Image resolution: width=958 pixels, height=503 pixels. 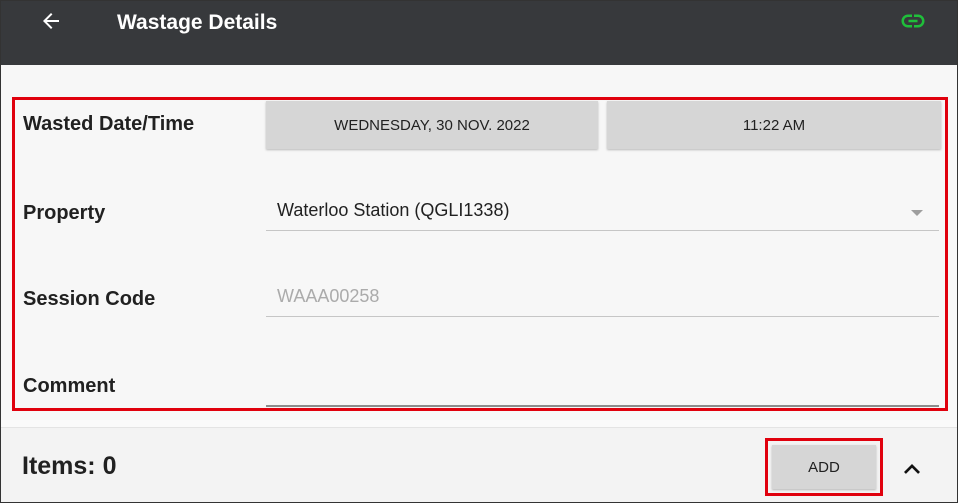 I want to click on property-label: Property, so click(x=64, y=213).